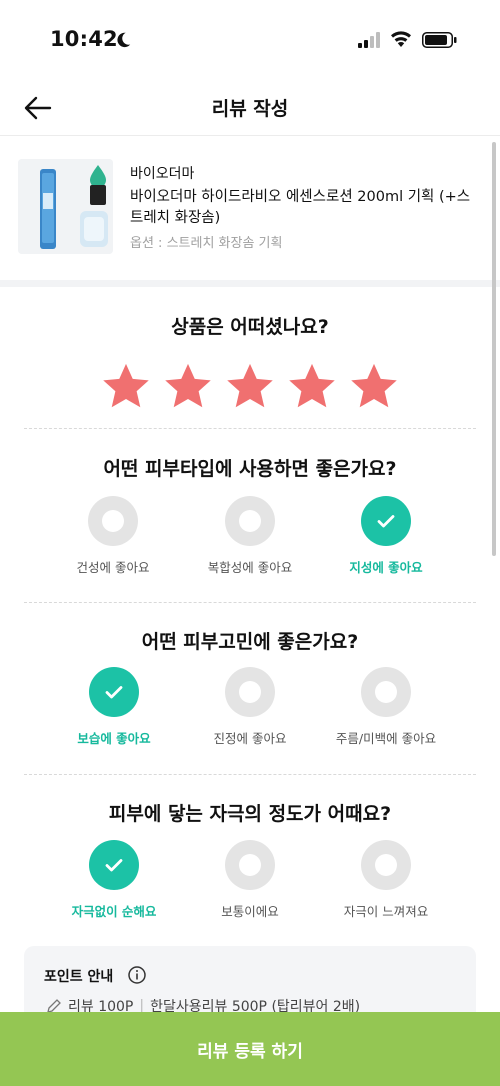 The height and width of the screenshot is (1086, 500). What do you see at coordinates (250, 327) in the screenshot?
I see `rating-question: 상품은 어떠셨나요?` at bounding box center [250, 327].